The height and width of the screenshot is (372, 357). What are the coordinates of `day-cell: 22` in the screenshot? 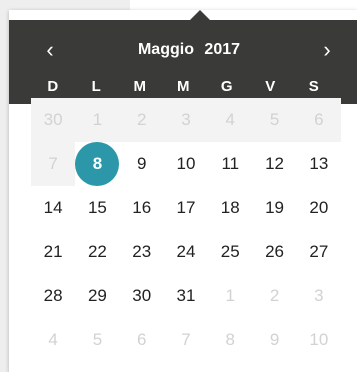 It's located at (97, 252).